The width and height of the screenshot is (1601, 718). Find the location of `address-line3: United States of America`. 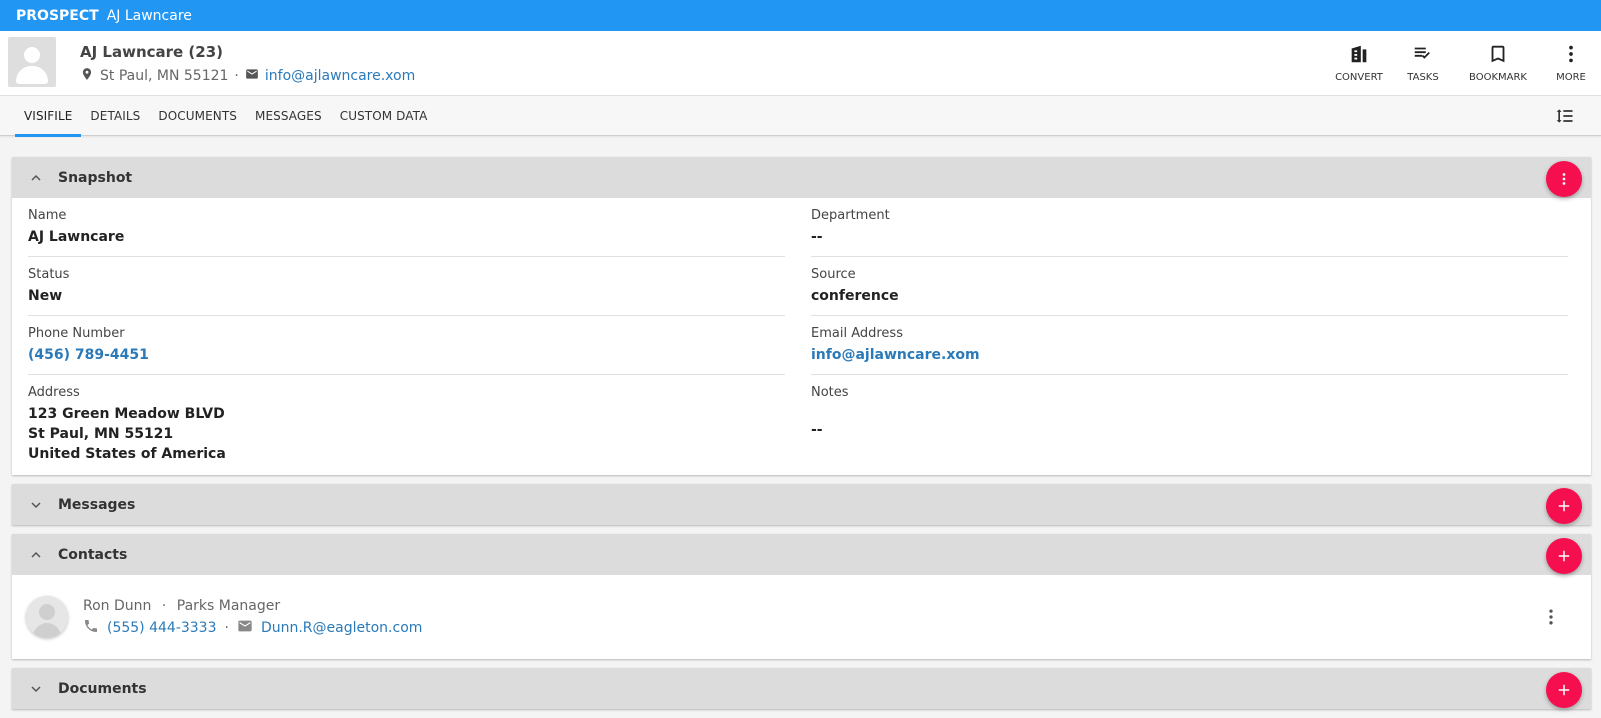

address-line3: United States of America is located at coordinates (127, 454).